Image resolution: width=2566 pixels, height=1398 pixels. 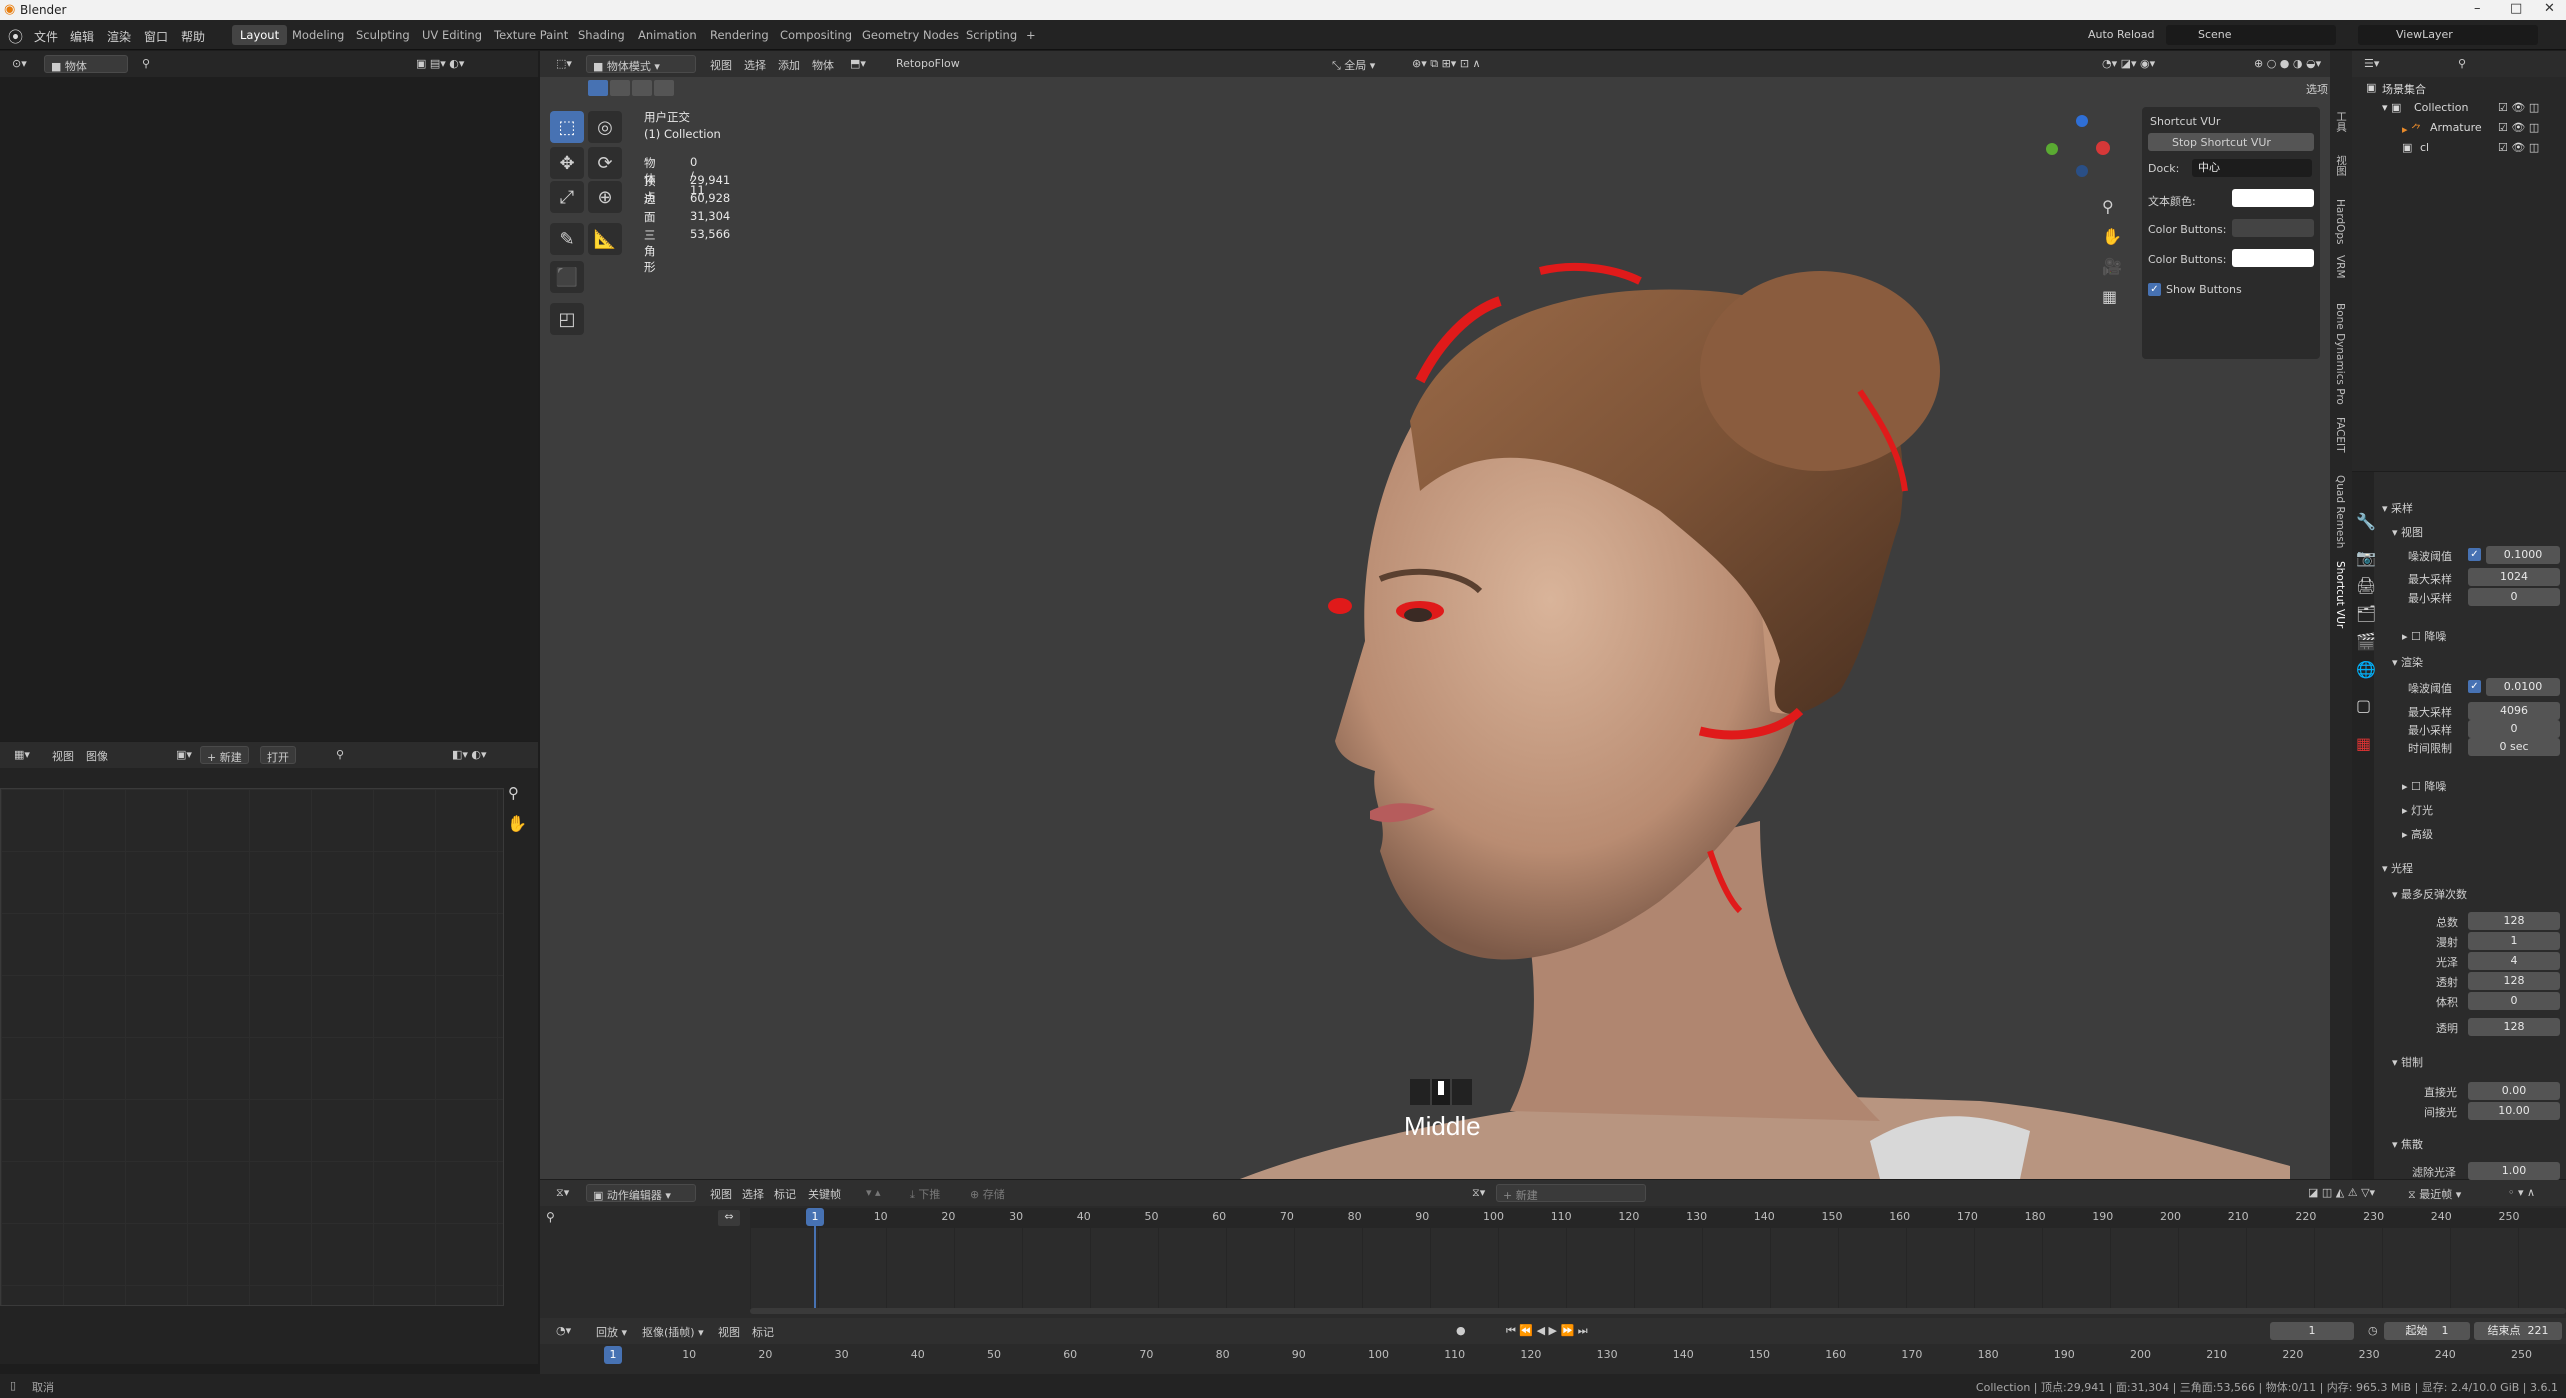 What do you see at coordinates (567, 239) in the screenshot?
I see `annotate-tool: ✎` at bounding box center [567, 239].